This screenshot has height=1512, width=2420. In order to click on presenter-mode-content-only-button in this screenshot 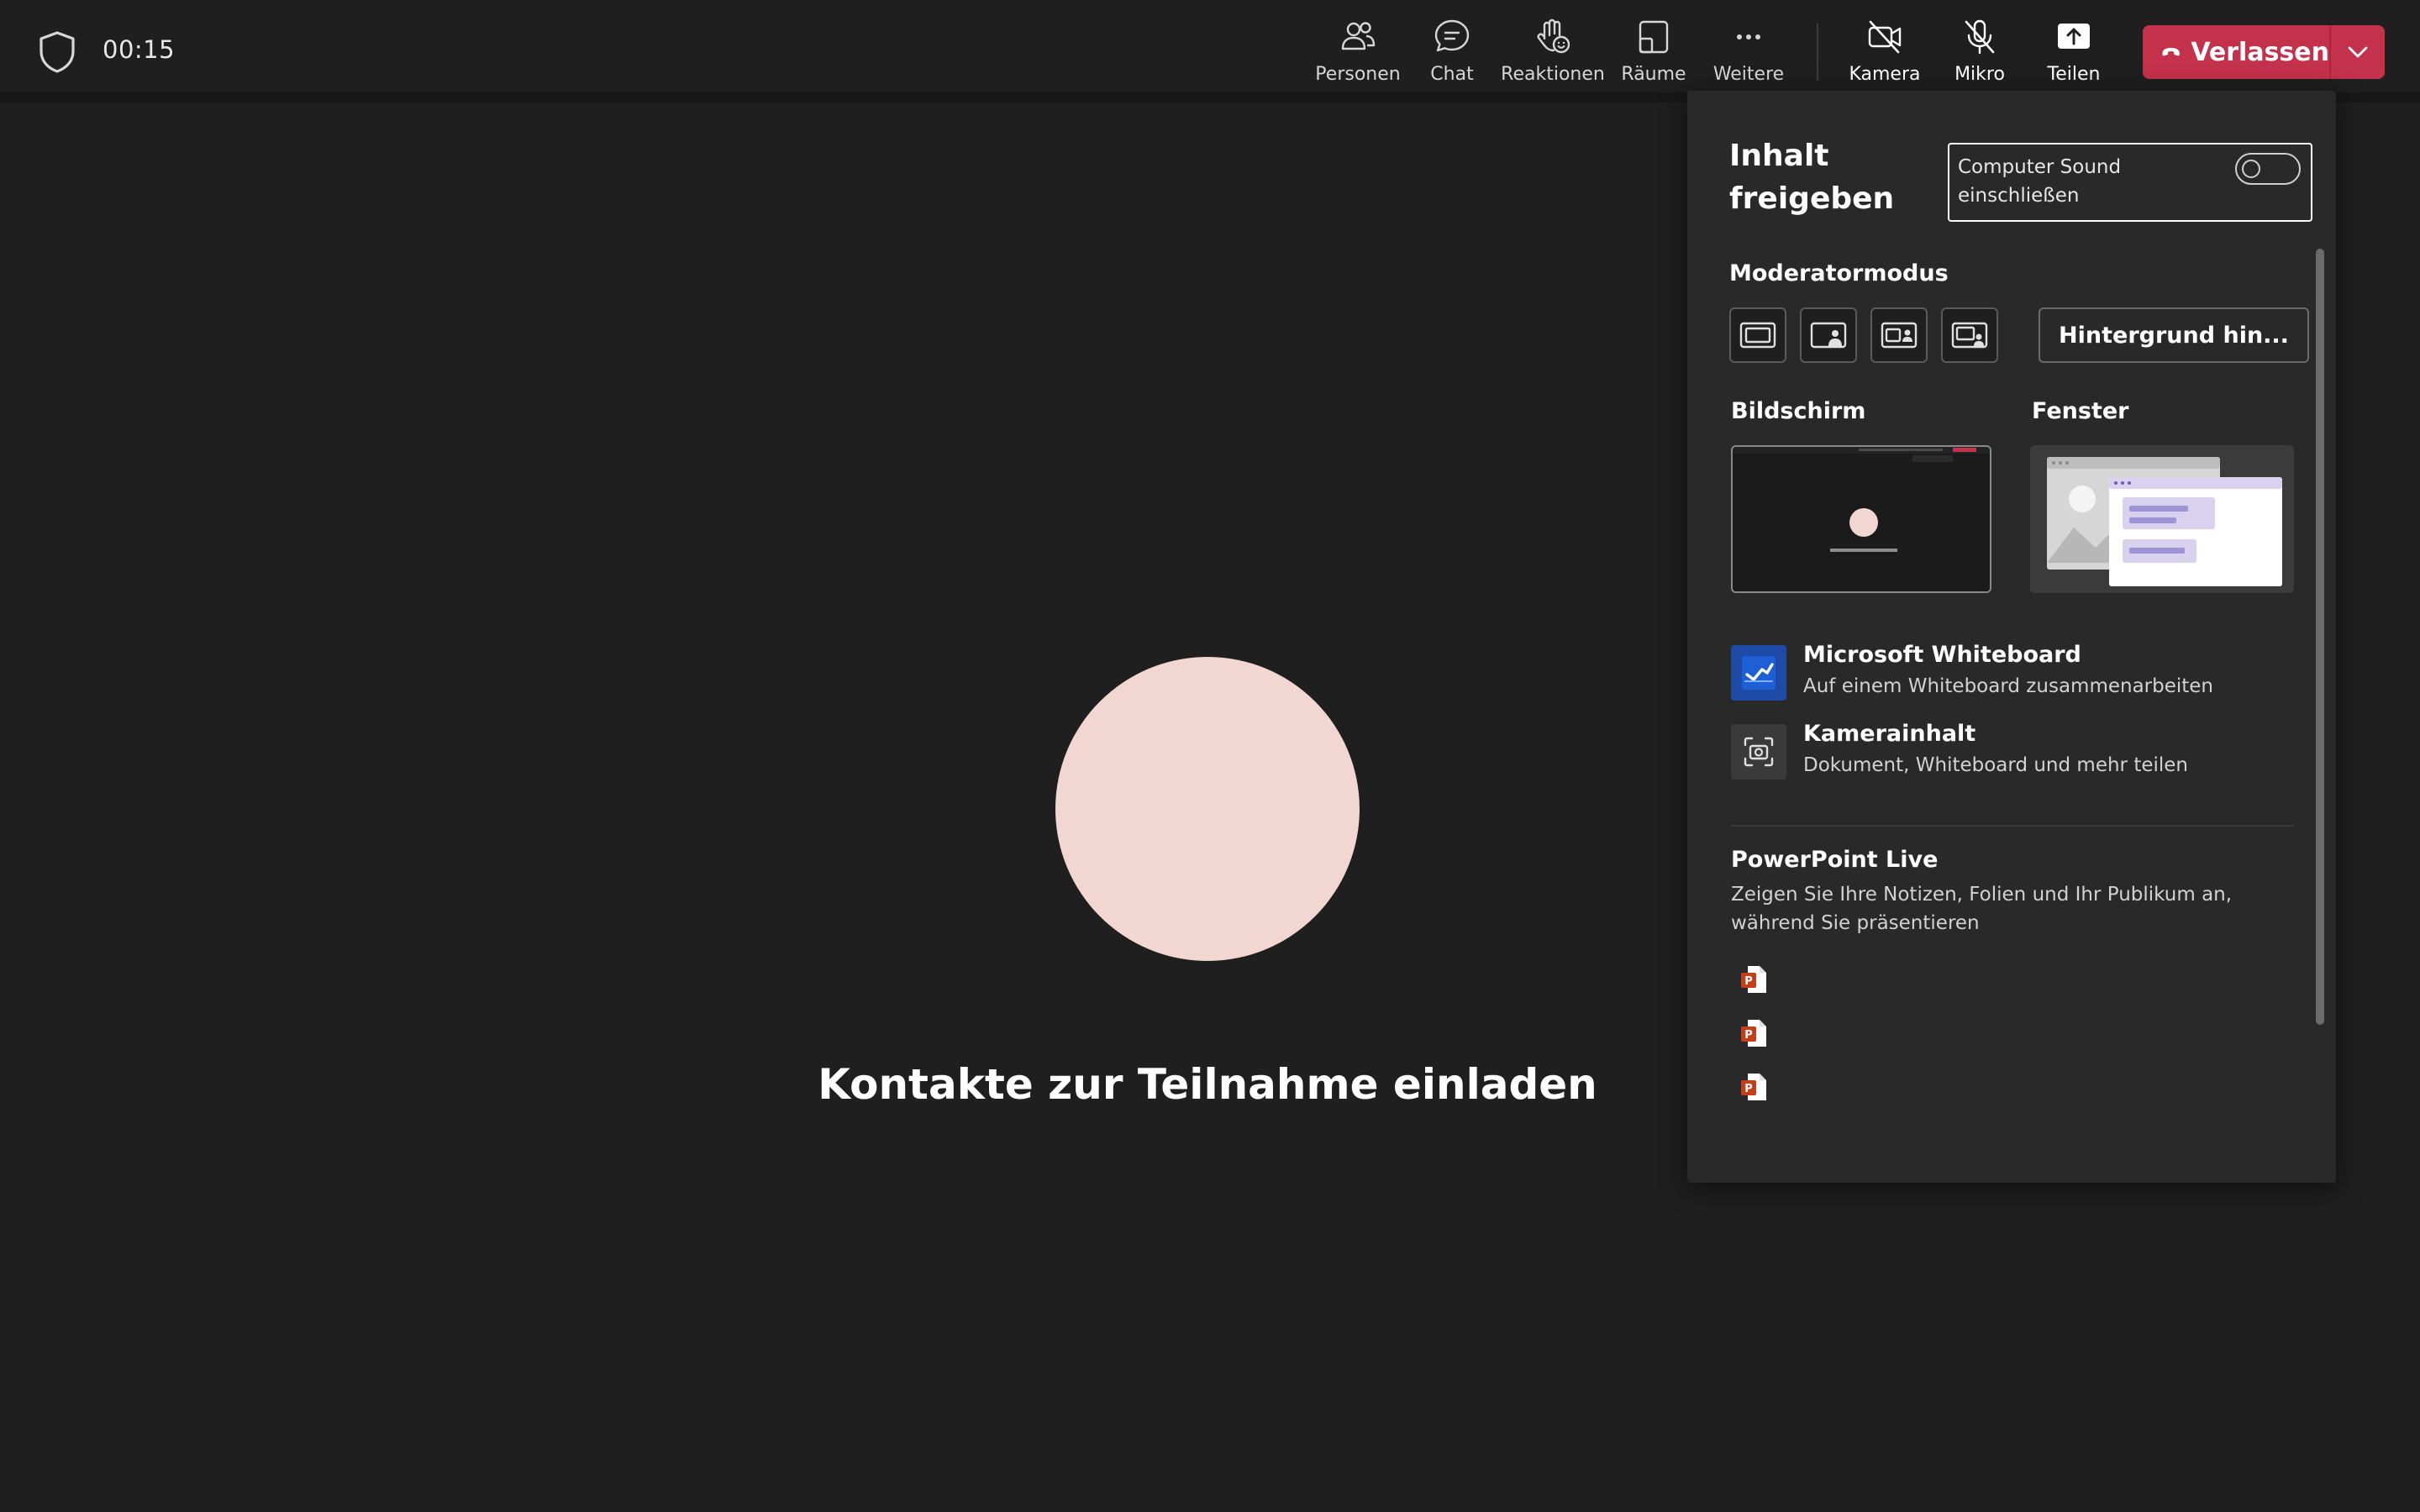, I will do `click(1757, 335)`.